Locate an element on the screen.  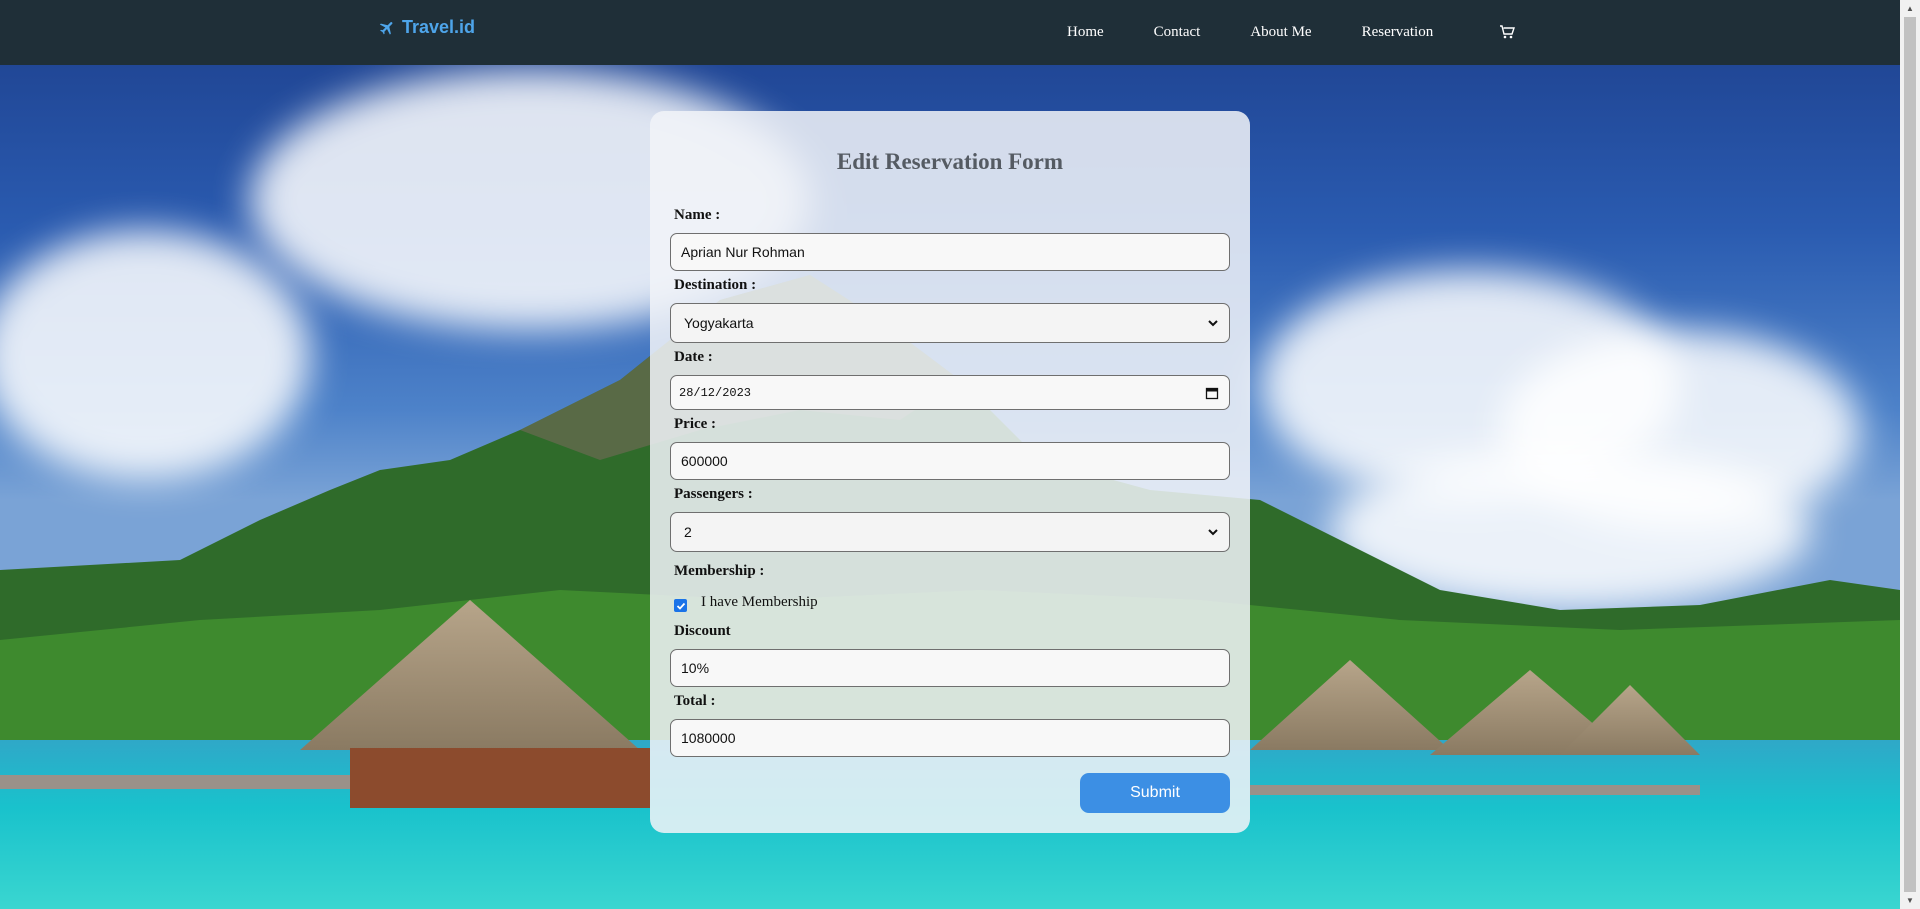
date-value: 28/12/2023 is located at coordinates (715, 392).